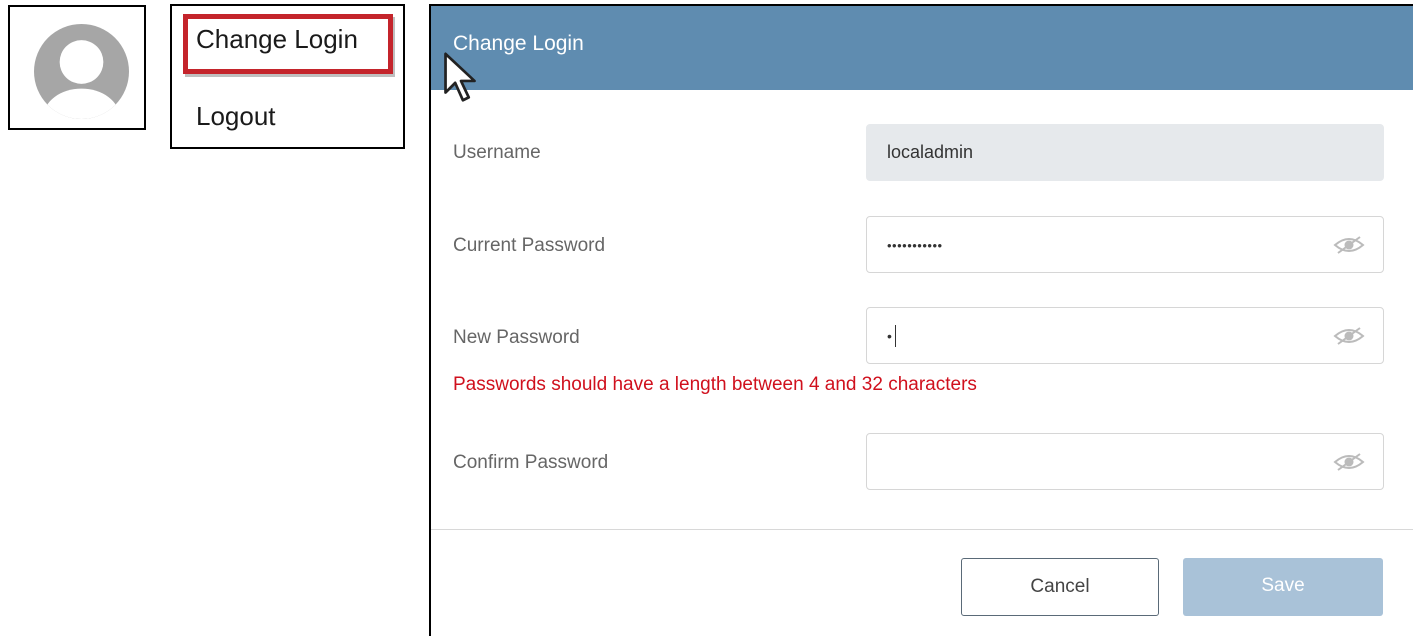  What do you see at coordinates (922, 529) in the screenshot?
I see `footer-divider` at bounding box center [922, 529].